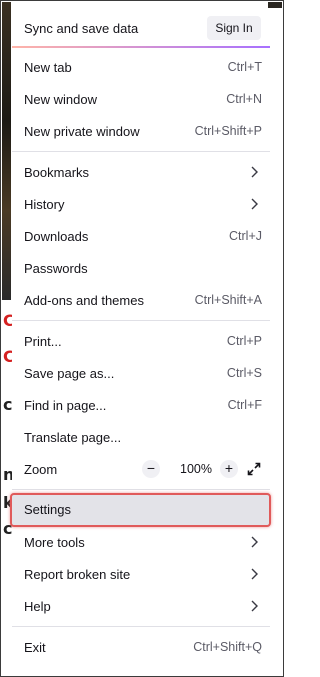  What do you see at coordinates (81, 28) in the screenshot?
I see `sync-label: Sync and save data` at bounding box center [81, 28].